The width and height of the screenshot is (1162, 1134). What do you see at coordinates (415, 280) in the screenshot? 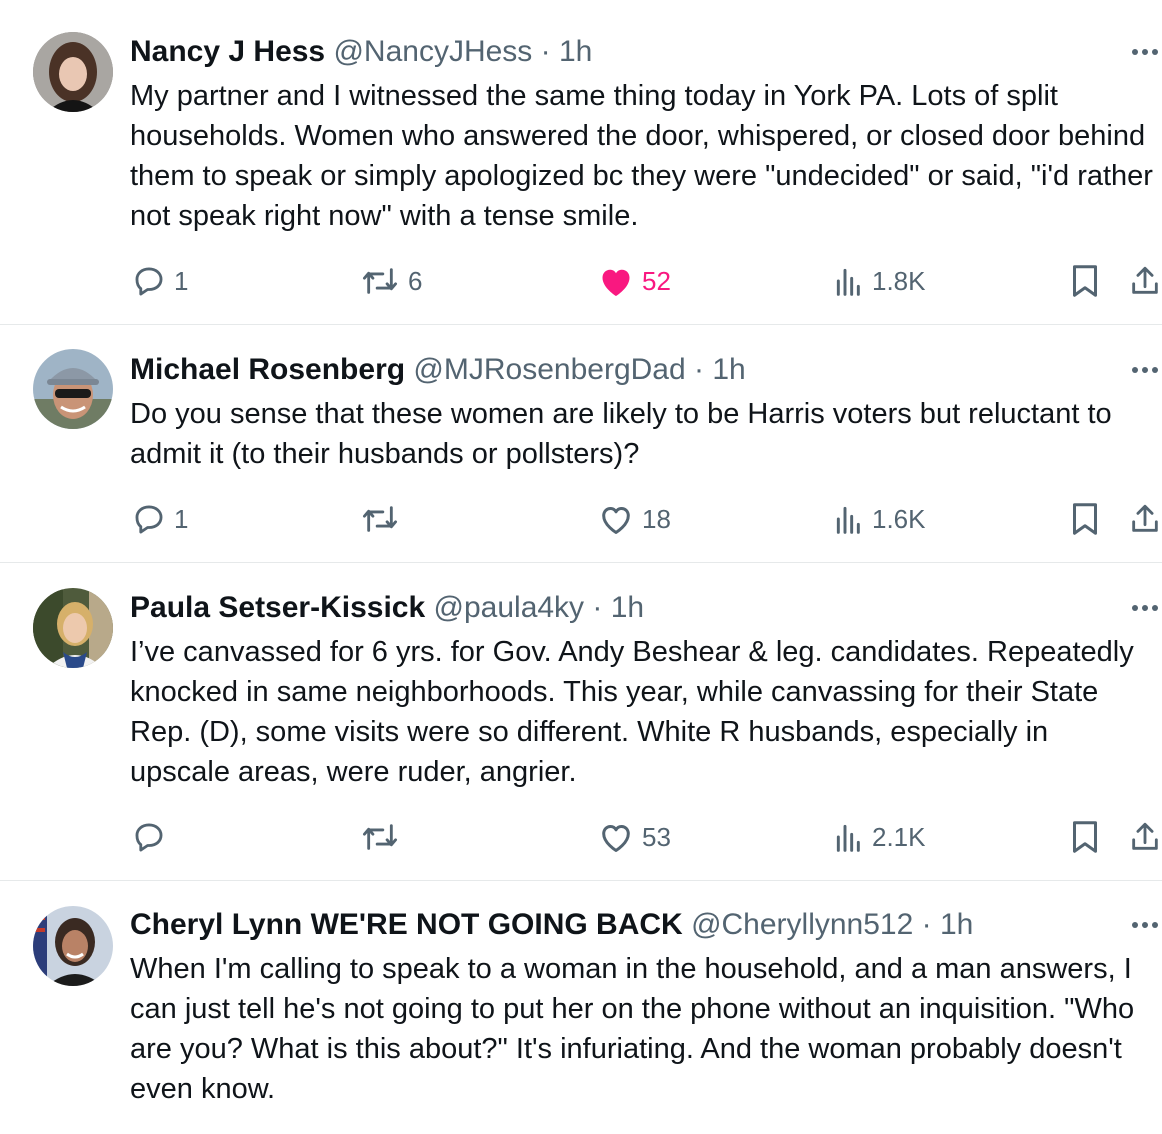
I see `repost-count: 6` at bounding box center [415, 280].